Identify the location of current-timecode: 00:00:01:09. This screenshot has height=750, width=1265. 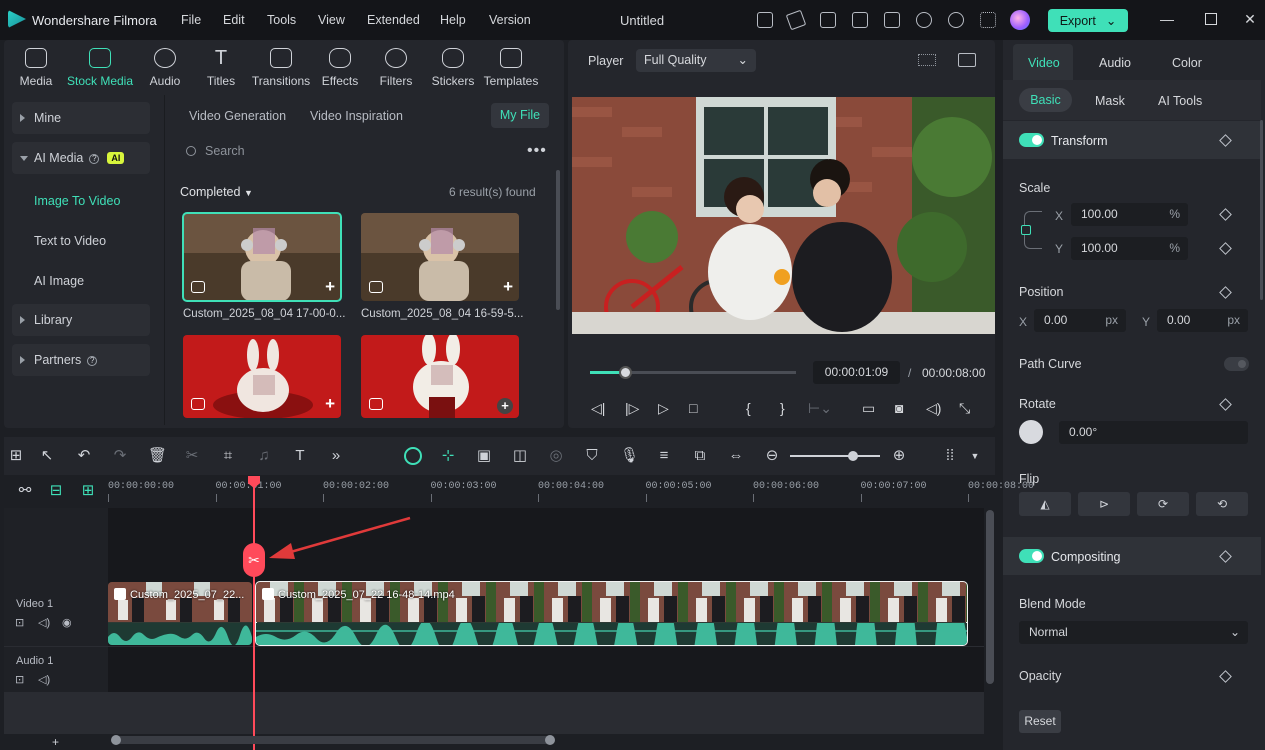
(856, 372).